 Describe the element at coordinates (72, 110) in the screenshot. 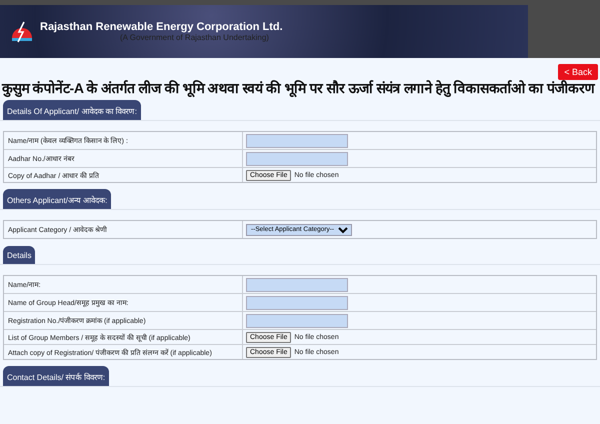

I see `section-heading: Details Of Applicant/ आवेदक का विवरण:` at that location.